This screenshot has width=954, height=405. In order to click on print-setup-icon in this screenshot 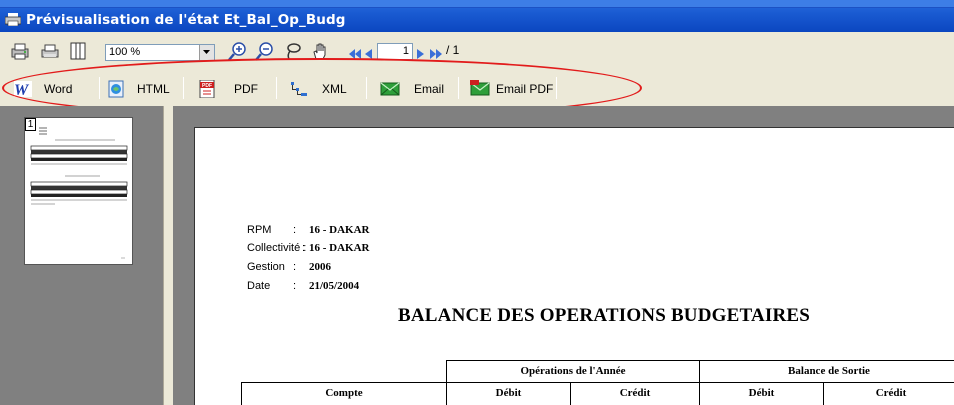, I will do `click(20, 51)`.